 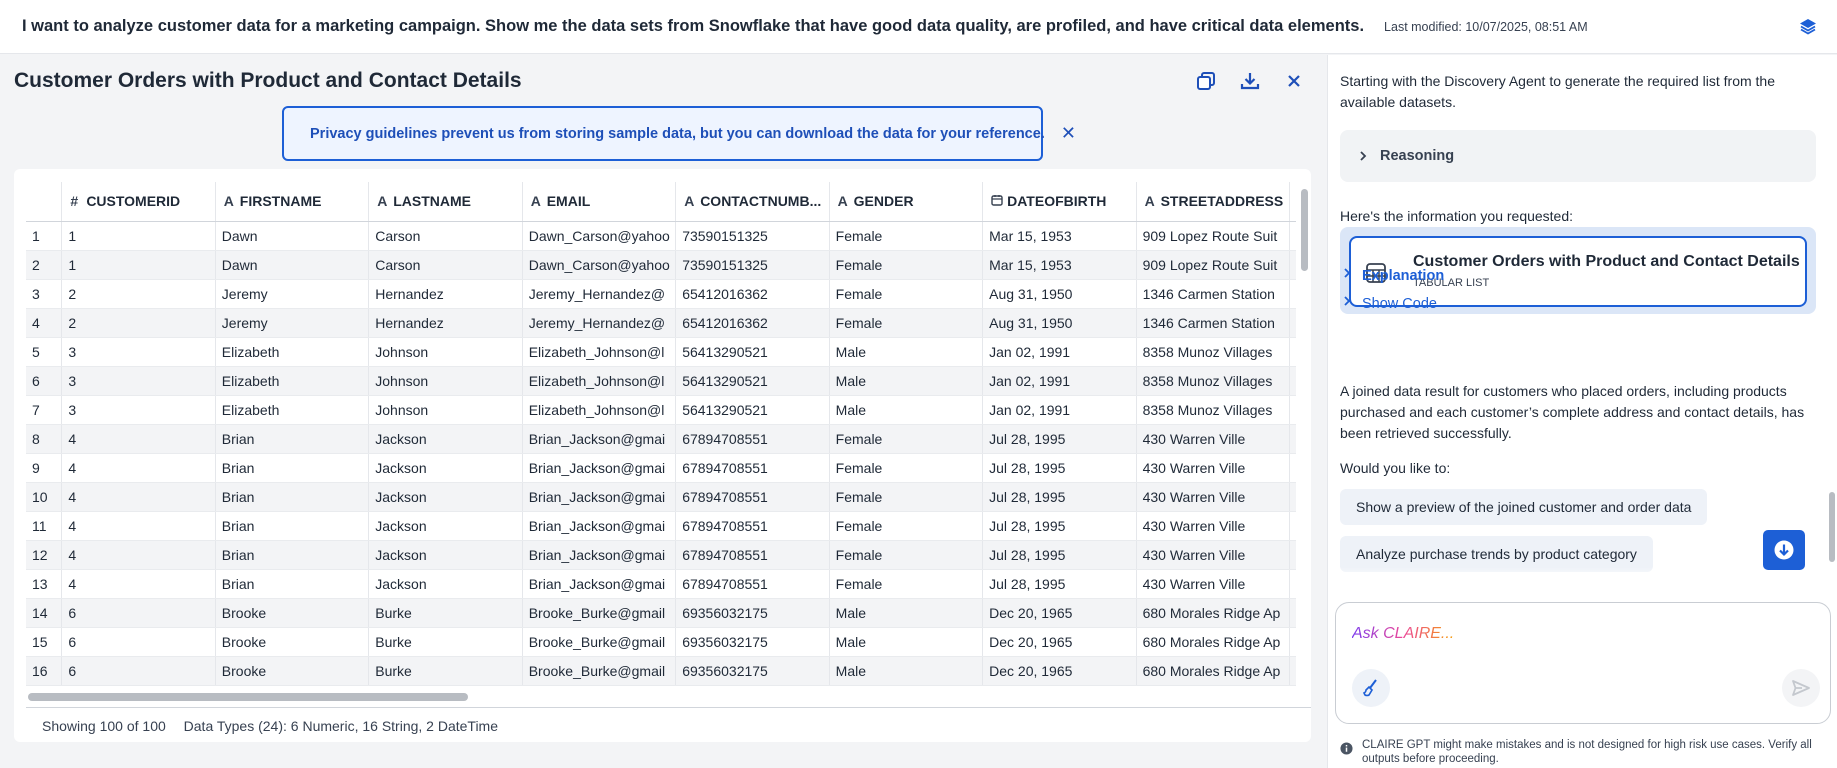 I want to click on row-number: 6, so click(x=44, y=381).